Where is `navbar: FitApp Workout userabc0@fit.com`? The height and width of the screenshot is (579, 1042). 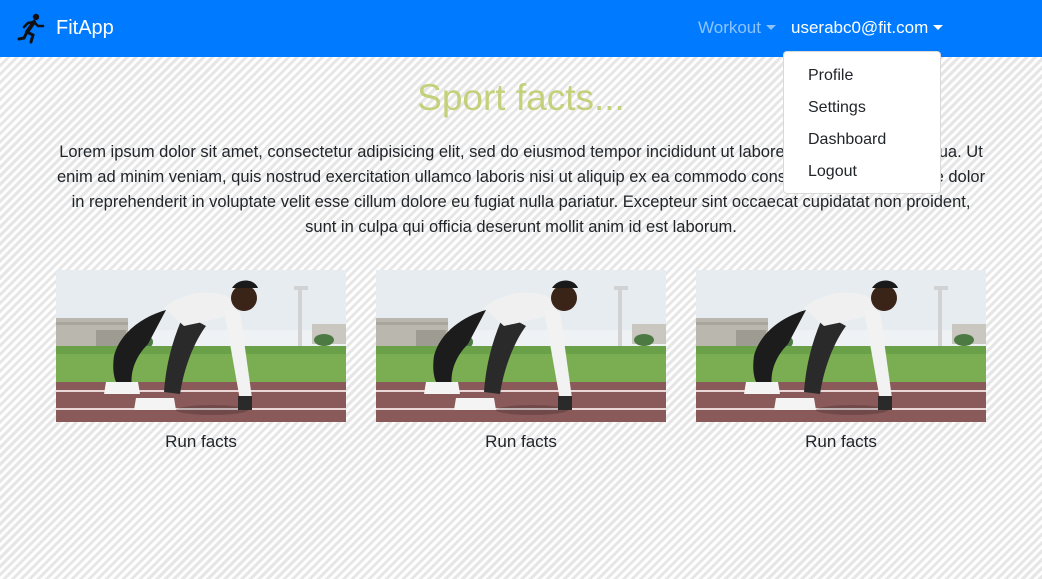
navbar: FitApp Workout userabc0@fit.com is located at coordinates (521, 28).